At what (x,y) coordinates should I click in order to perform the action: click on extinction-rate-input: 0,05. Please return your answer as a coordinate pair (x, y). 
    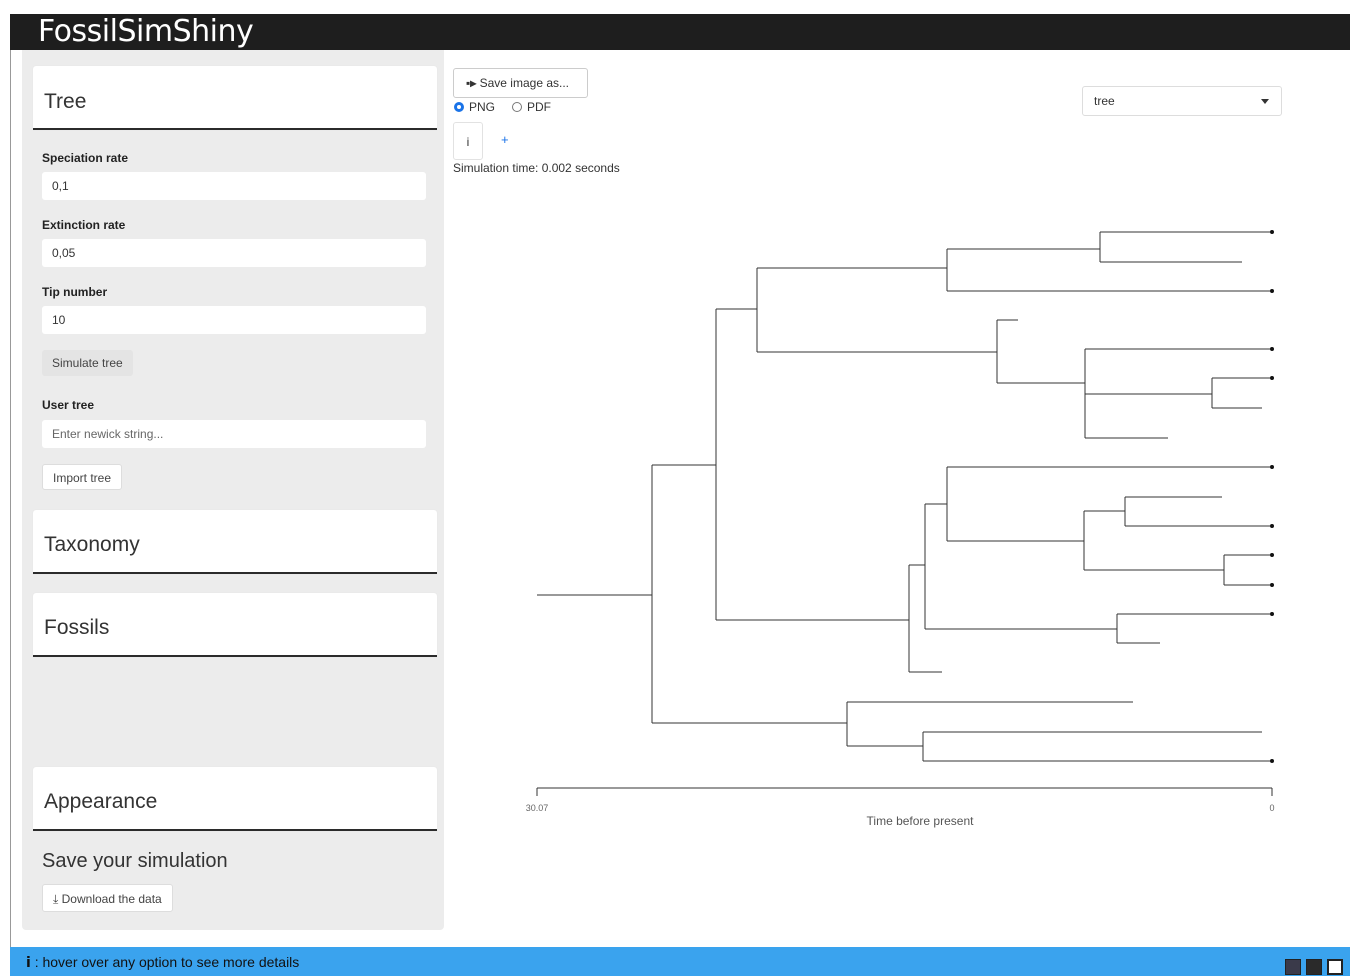
    Looking at the image, I should click on (234, 253).